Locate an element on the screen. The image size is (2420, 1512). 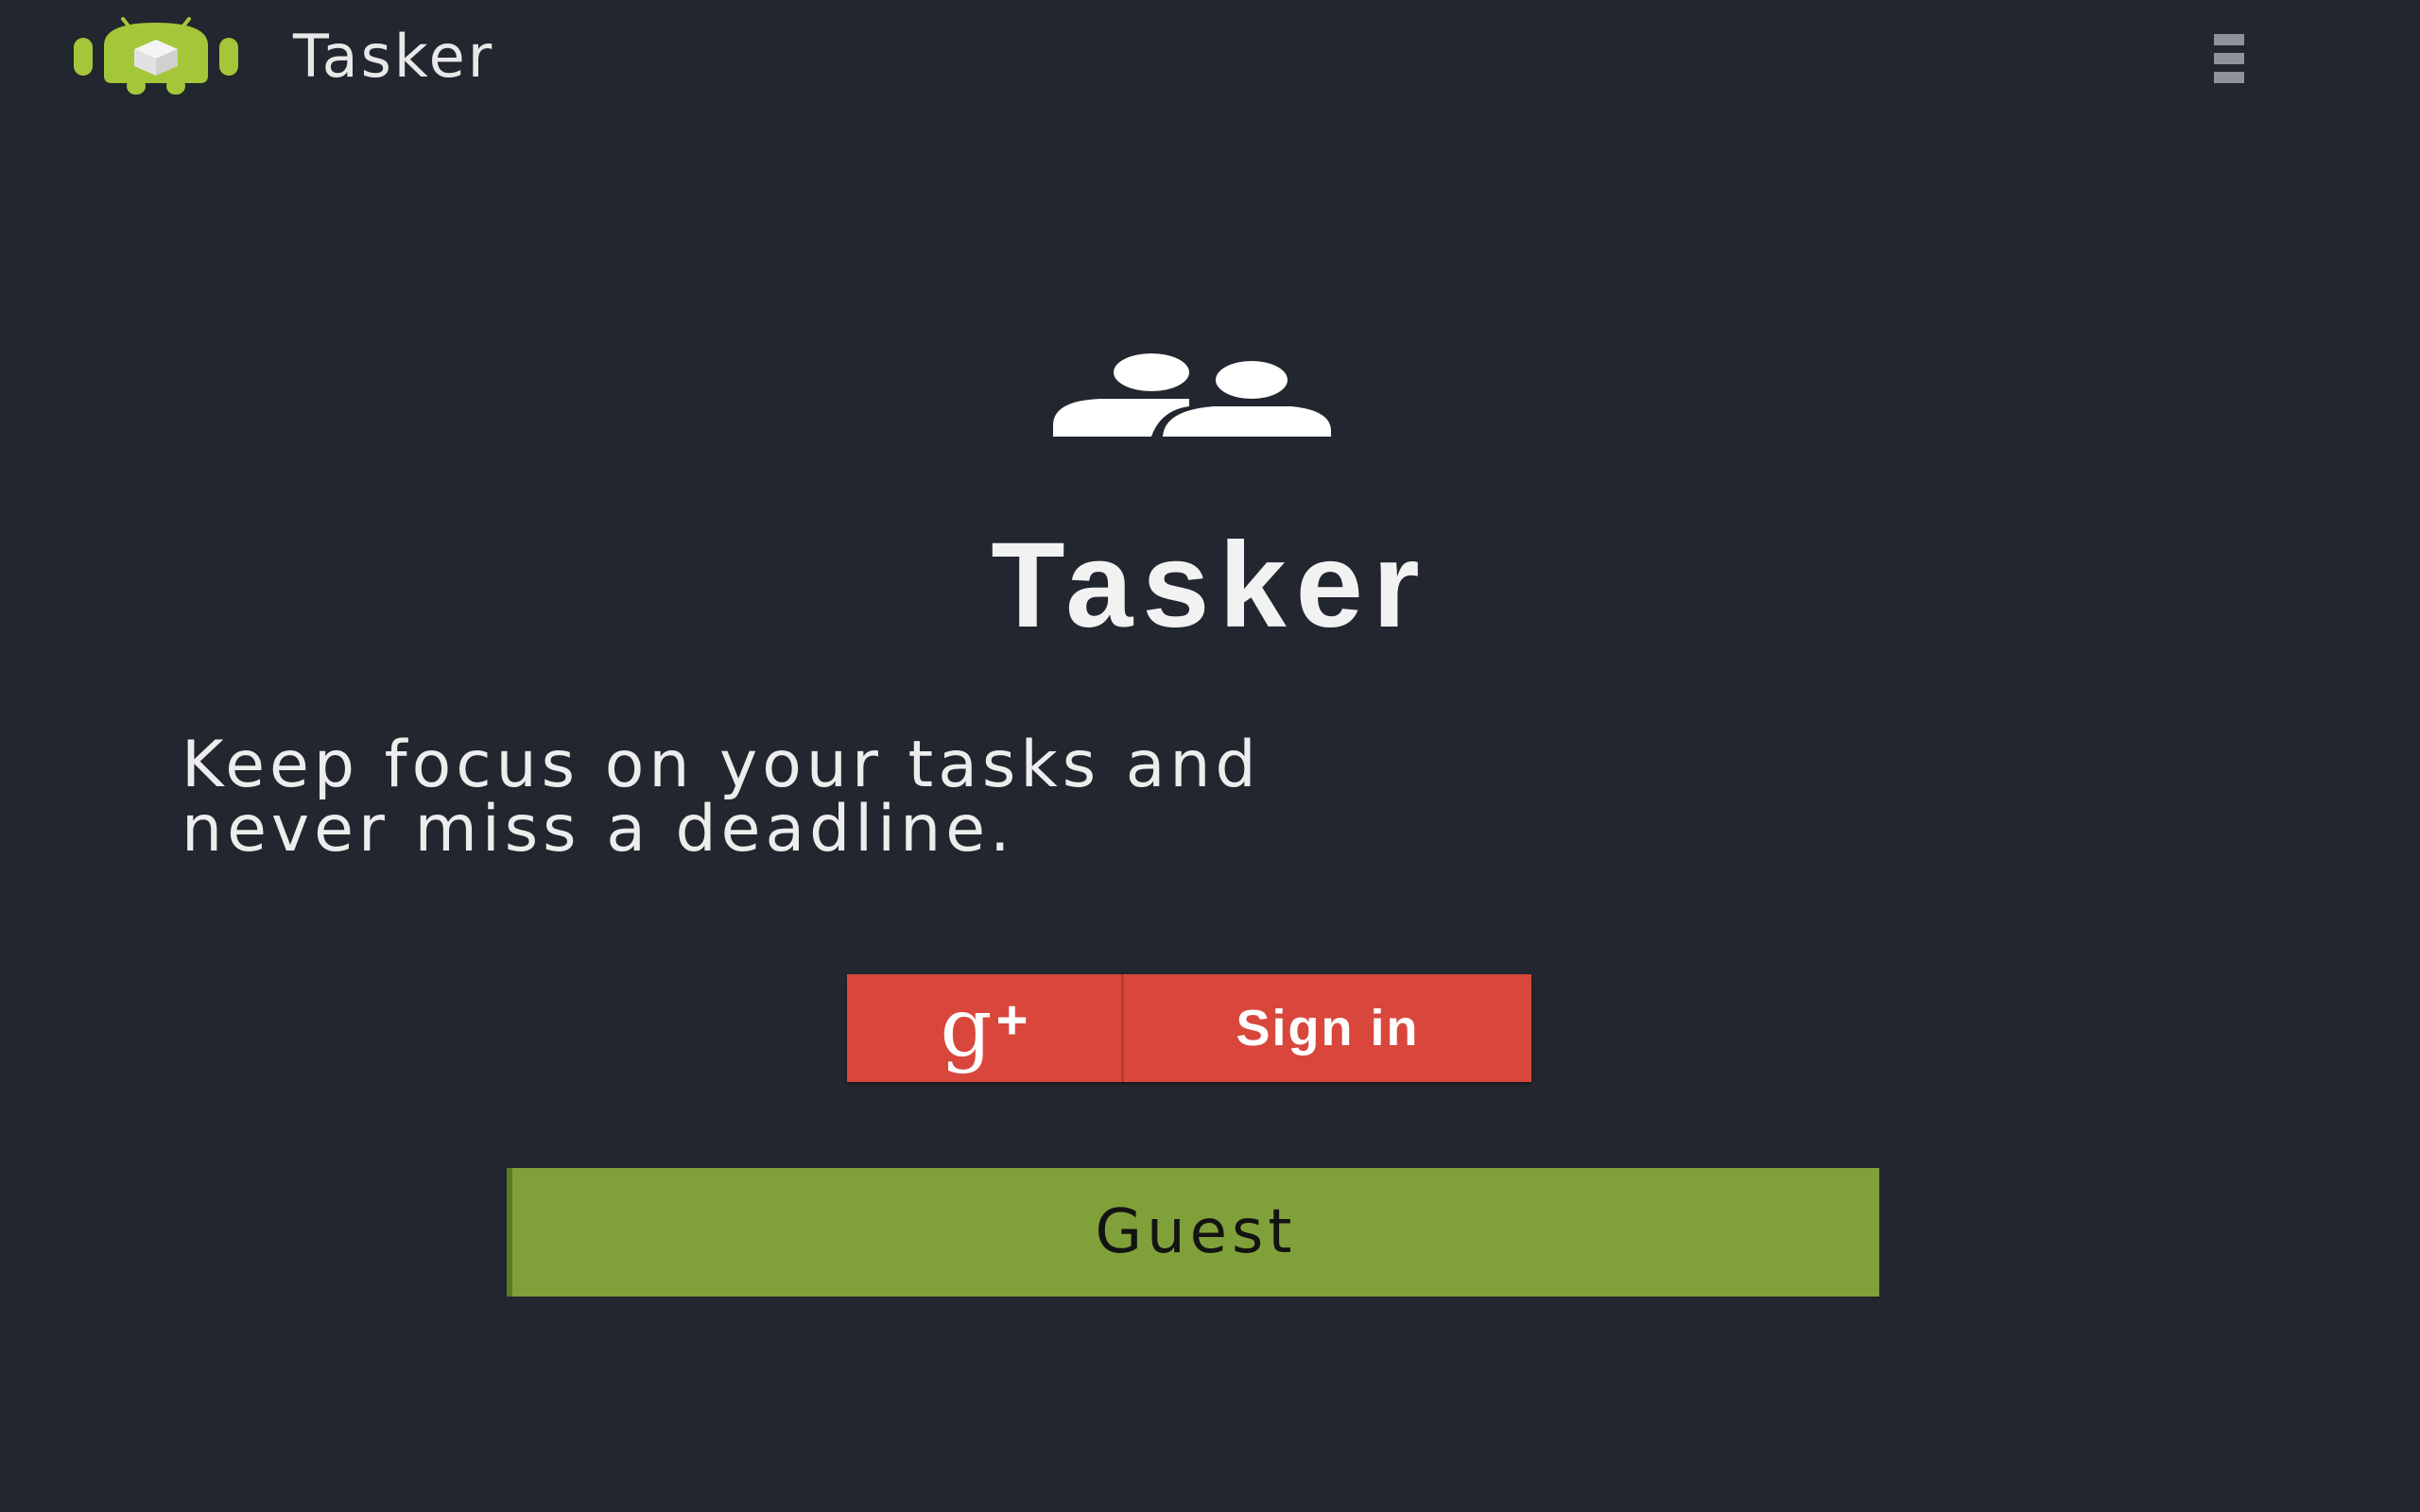
overflow-menu-icon is located at coordinates (2229, 58).